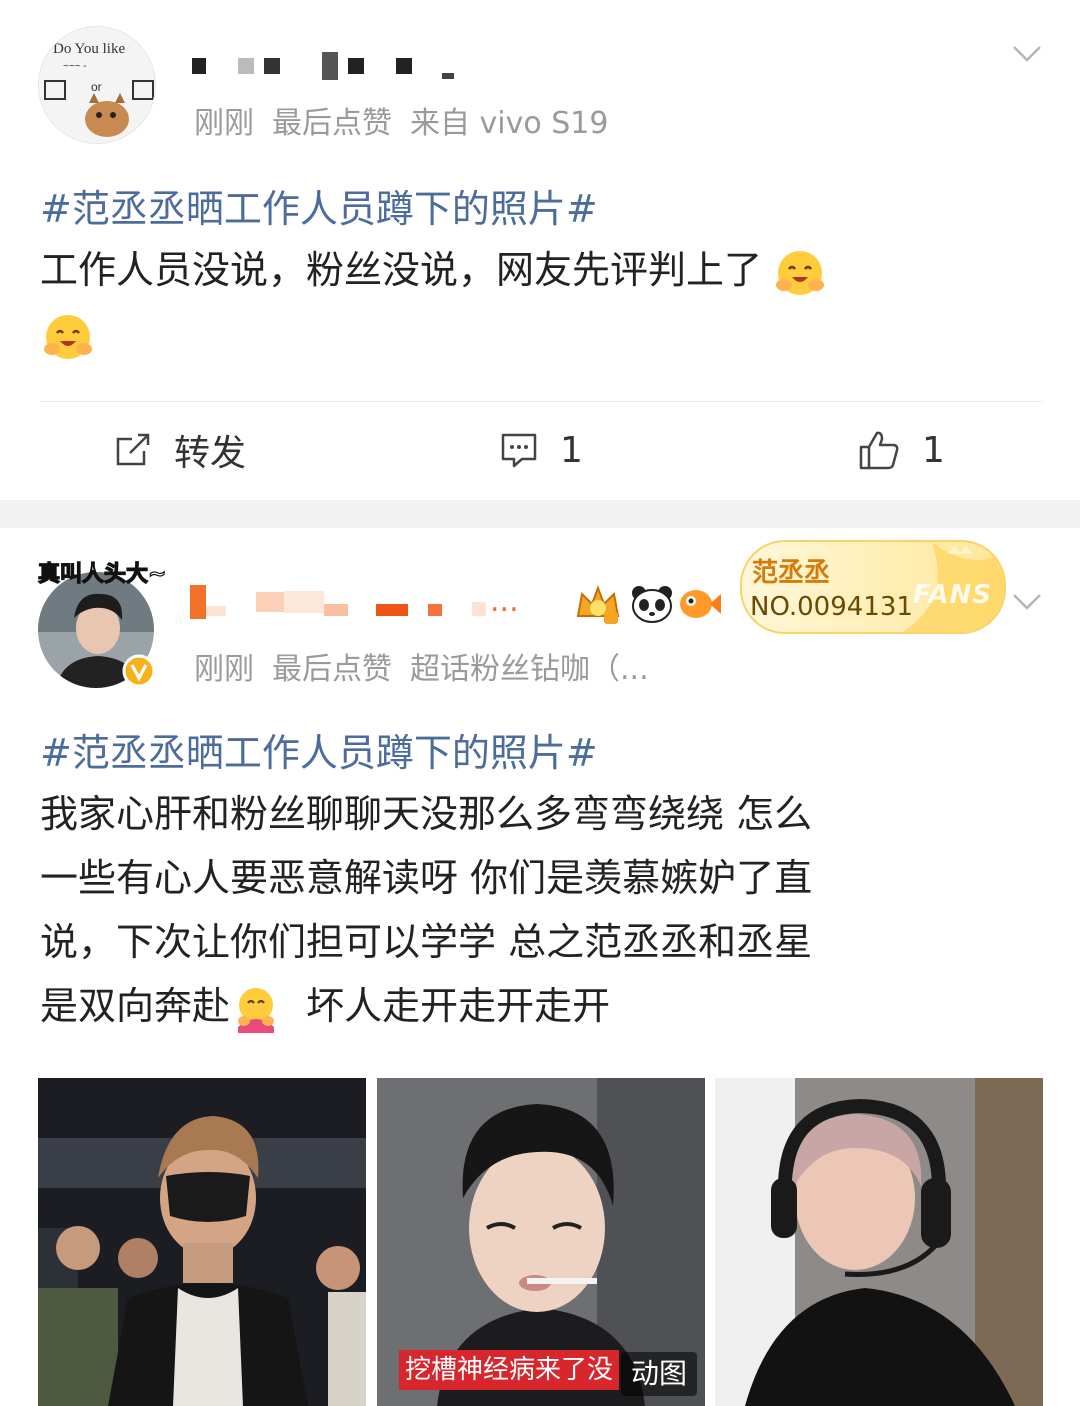 The height and width of the screenshot is (1406, 1080). I want to click on avatar-banner: 真叫人头大~, so click(102, 574).